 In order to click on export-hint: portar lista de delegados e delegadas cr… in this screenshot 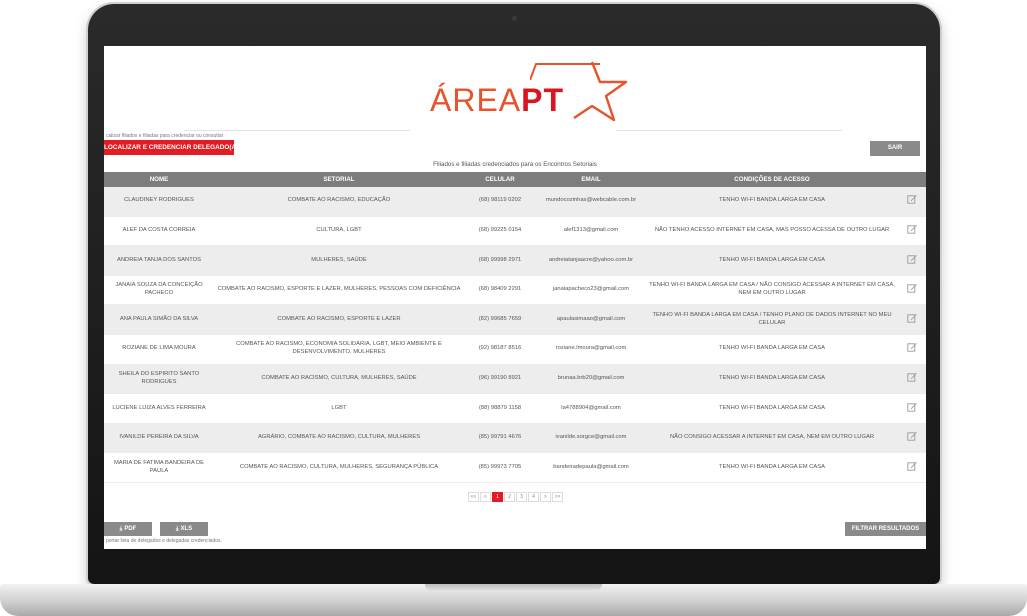, I will do `click(164, 541)`.